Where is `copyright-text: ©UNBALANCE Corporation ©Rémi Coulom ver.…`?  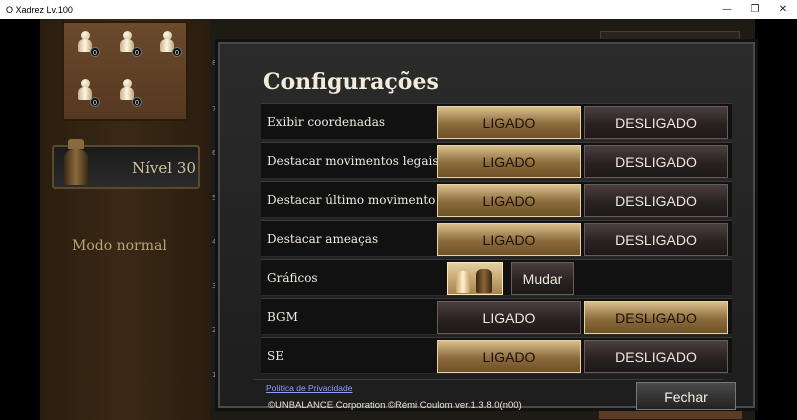 copyright-text: ©UNBALANCE Corporation ©Rémi Coulom ver.… is located at coordinates (395, 405).